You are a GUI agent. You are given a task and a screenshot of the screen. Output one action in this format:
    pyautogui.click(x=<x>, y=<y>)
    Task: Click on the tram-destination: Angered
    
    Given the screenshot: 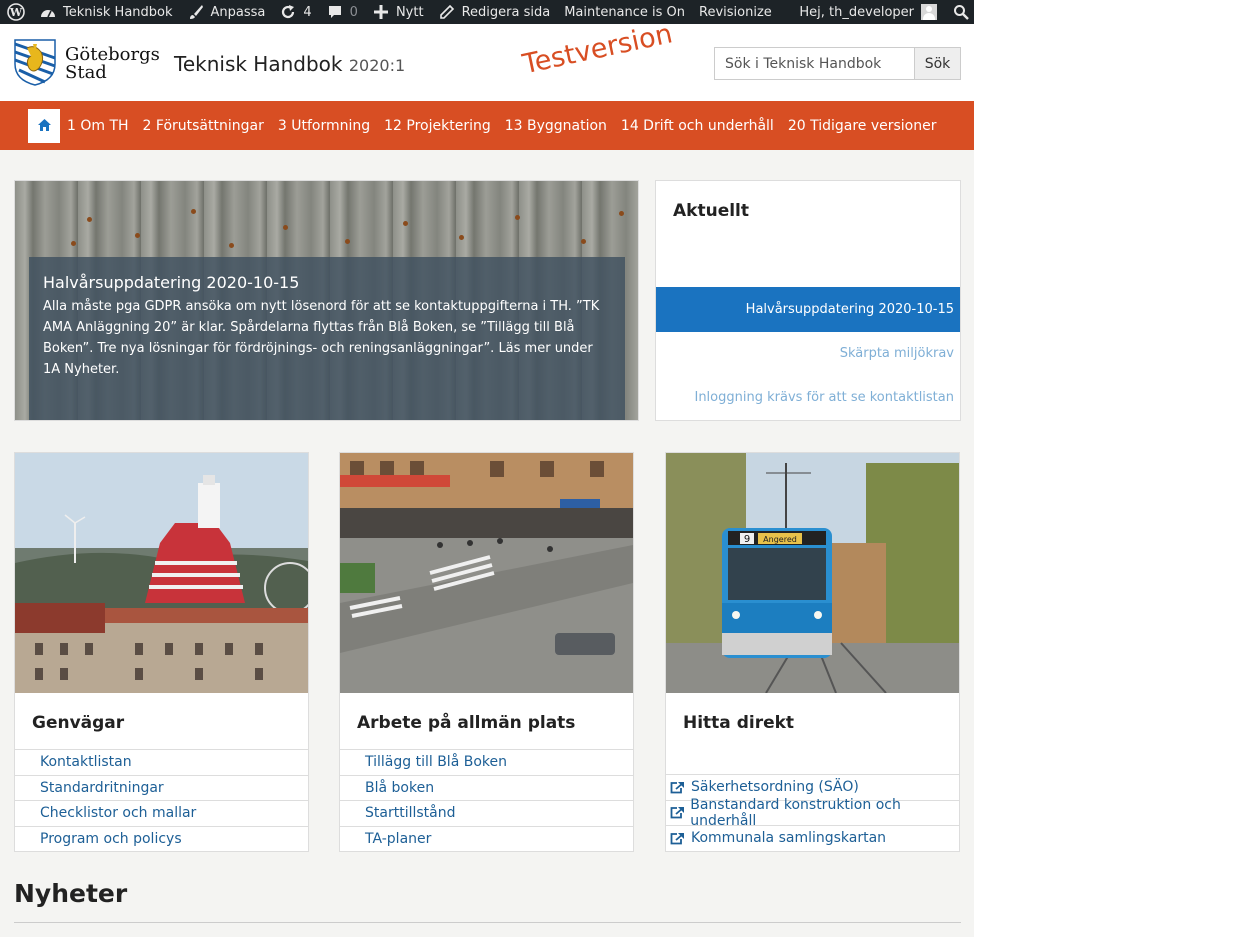 What is the action you would take?
    pyautogui.click(x=780, y=539)
    